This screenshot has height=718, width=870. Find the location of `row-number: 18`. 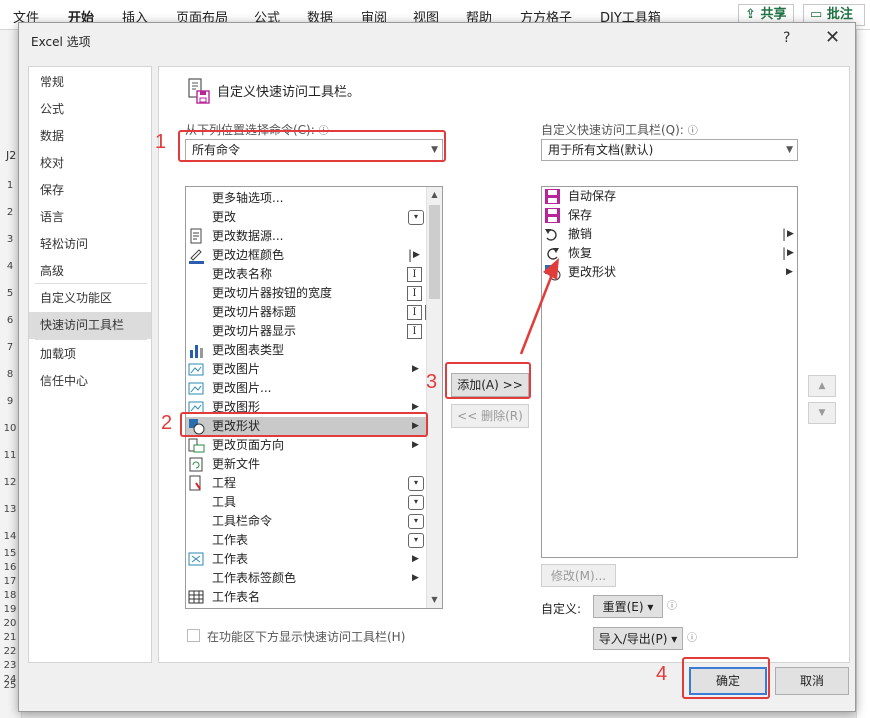

row-number: 18 is located at coordinates (10, 595).